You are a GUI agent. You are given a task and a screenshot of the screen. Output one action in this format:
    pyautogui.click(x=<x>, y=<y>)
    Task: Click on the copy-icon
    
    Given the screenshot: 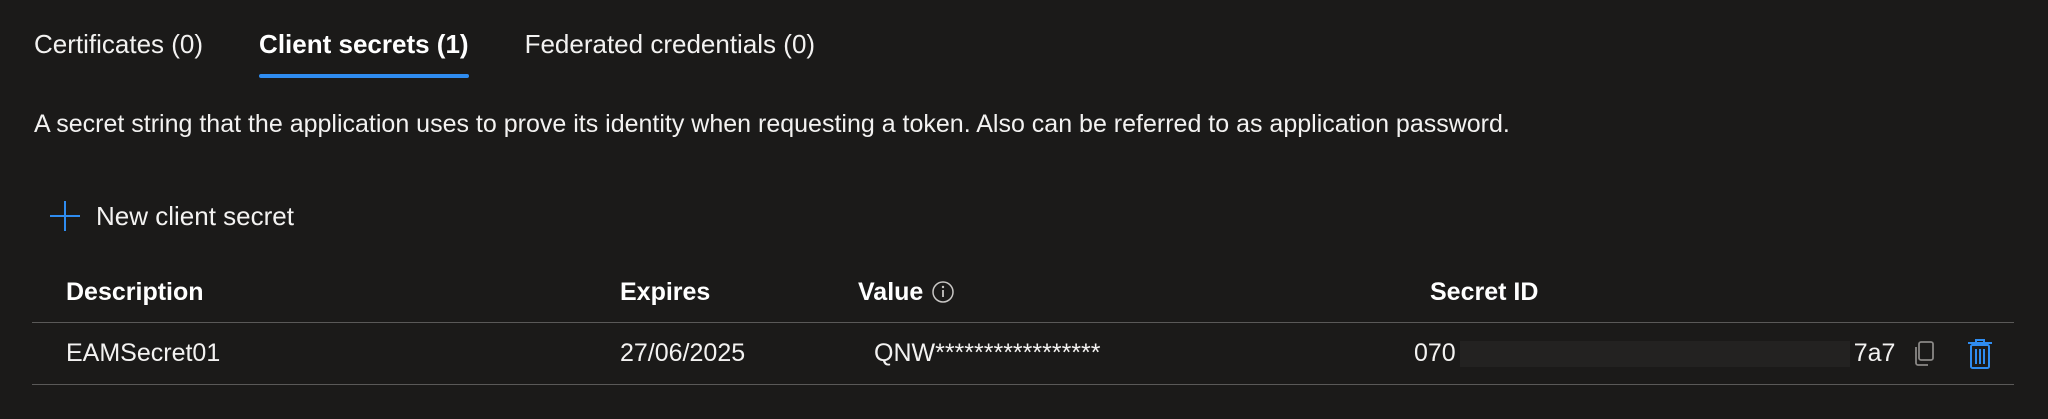 What is the action you would take?
    pyautogui.click(x=1924, y=353)
    